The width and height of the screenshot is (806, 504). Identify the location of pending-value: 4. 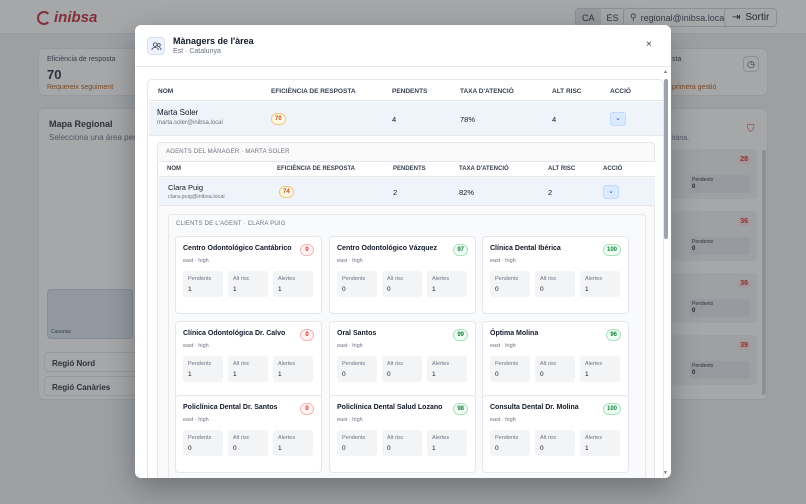
(394, 119).